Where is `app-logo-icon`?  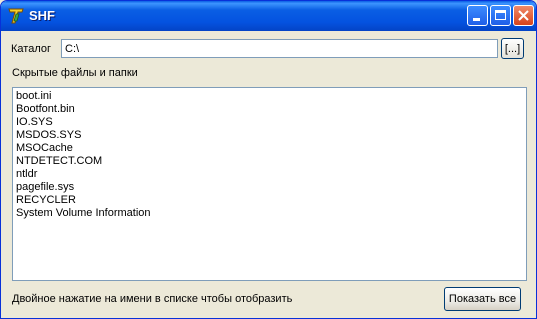
app-logo-icon is located at coordinates (16, 16).